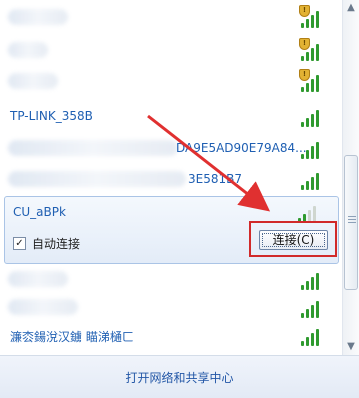 This screenshot has height=398, width=359. Describe the element at coordinates (215, 179) in the screenshot. I see `network-ssid: 3E581B7` at that location.